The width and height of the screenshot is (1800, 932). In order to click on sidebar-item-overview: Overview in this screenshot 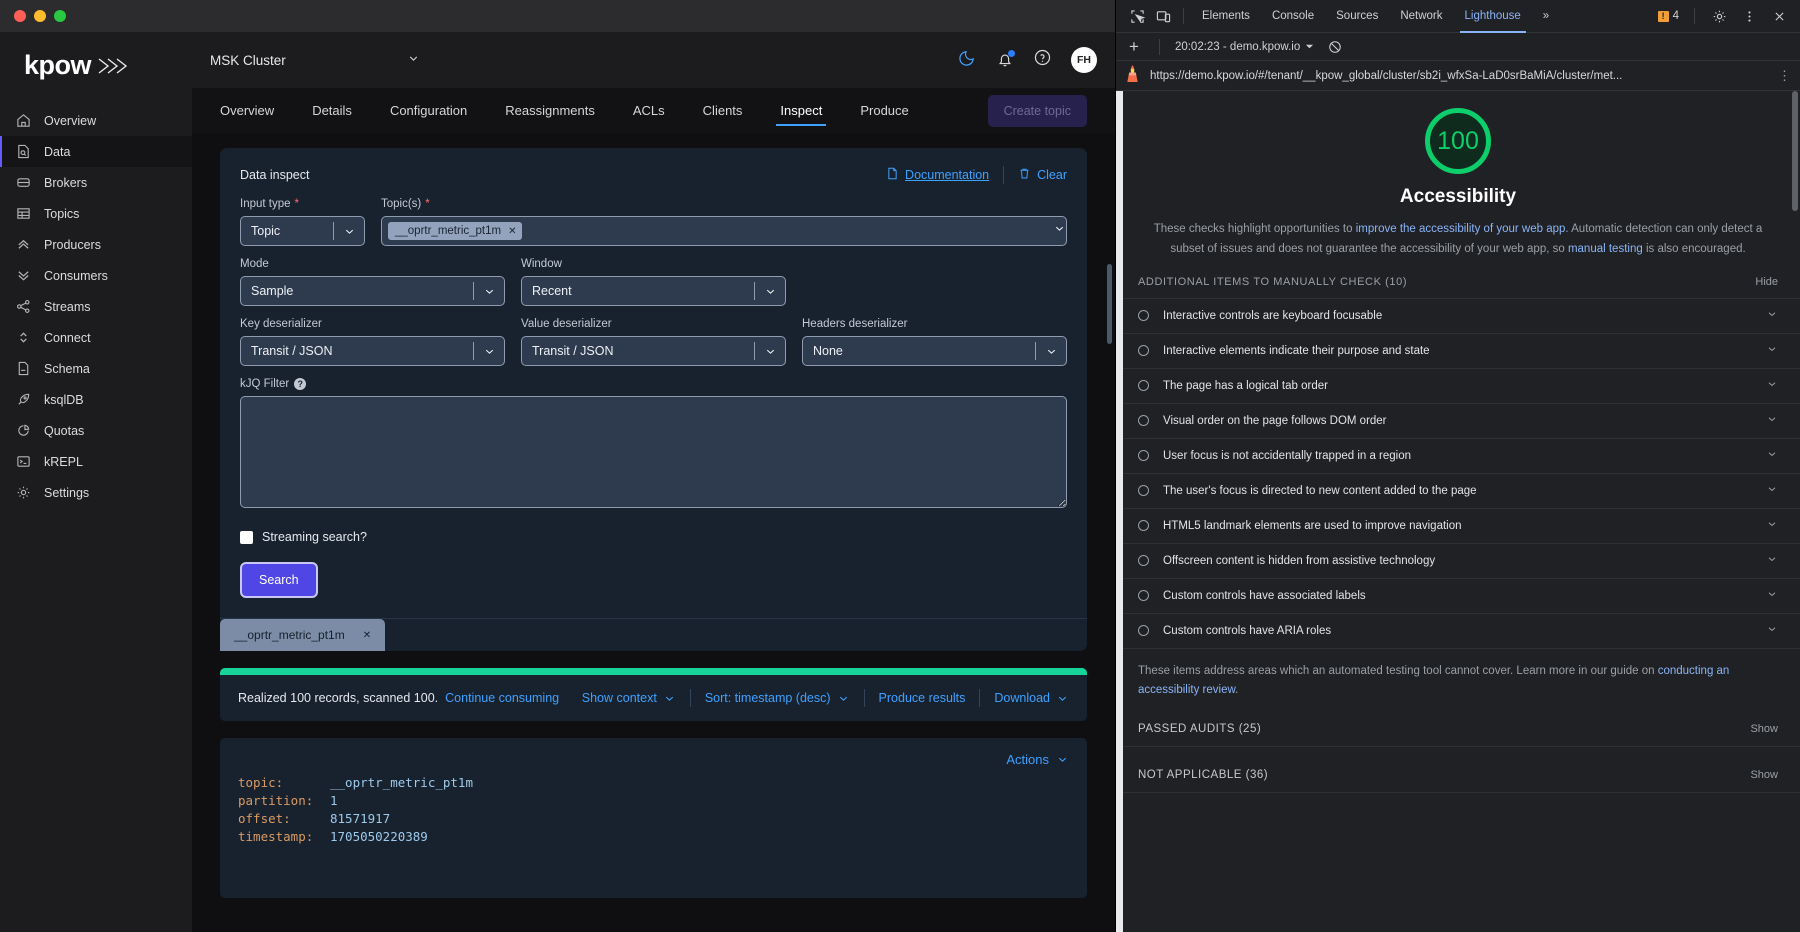, I will do `click(96, 120)`.